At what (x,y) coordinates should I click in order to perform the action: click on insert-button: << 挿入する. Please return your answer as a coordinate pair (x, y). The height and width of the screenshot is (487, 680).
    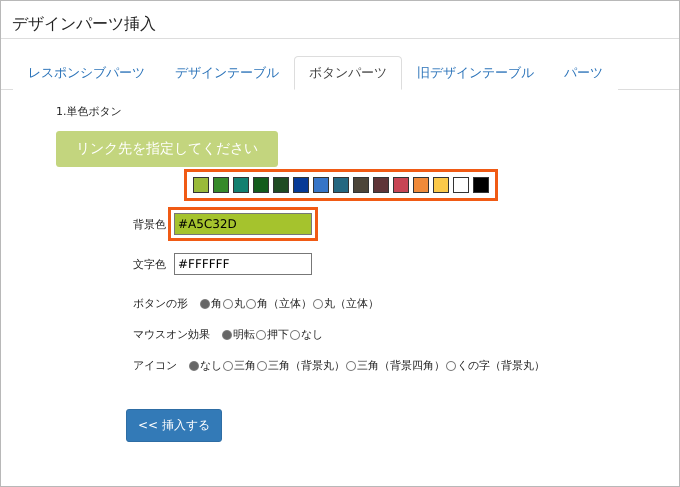
    Looking at the image, I should click on (174, 425).